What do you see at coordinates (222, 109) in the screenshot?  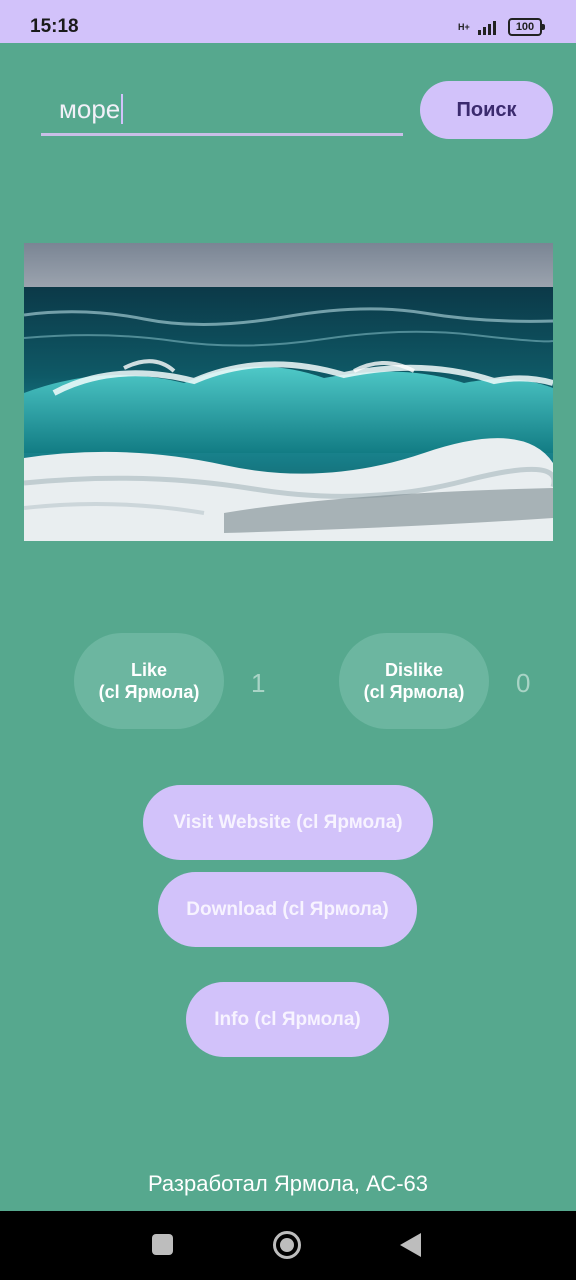 I see `search-input: море` at bounding box center [222, 109].